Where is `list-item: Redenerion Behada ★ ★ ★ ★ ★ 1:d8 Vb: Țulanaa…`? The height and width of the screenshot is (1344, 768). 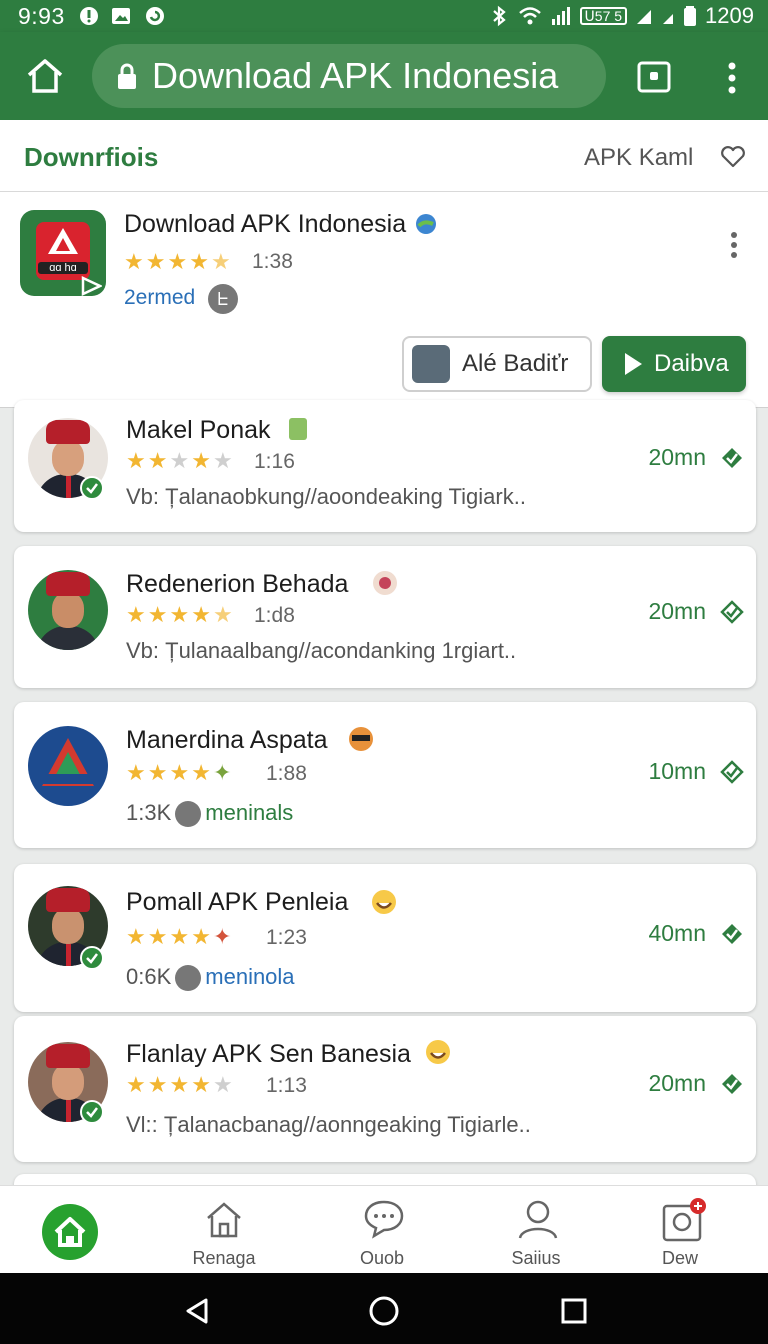
list-item: Redenerion Behada ★ ★ ★ ★ ★ 1:d8 Vb: Țulanaa… is located at coordinates (385, 617).